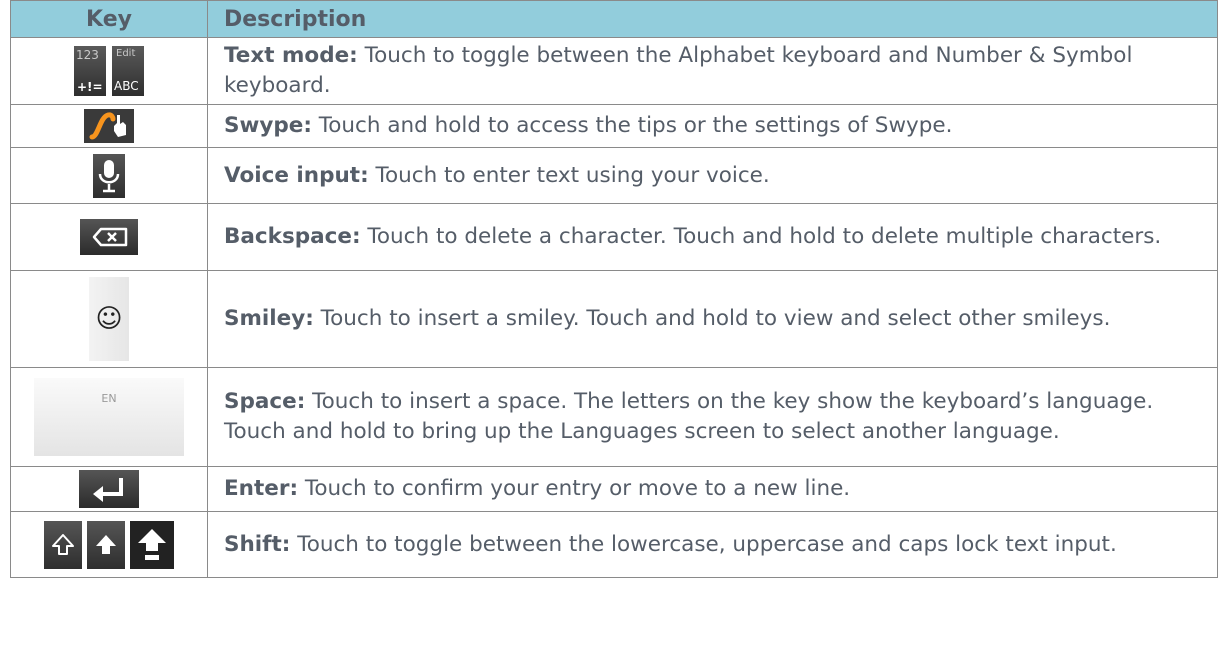 The image size is (1219, 655). Describe the element at coordinates (569, 175) in the screenshot. I see `description-text: Touch to enter text using your voice.` at that location.